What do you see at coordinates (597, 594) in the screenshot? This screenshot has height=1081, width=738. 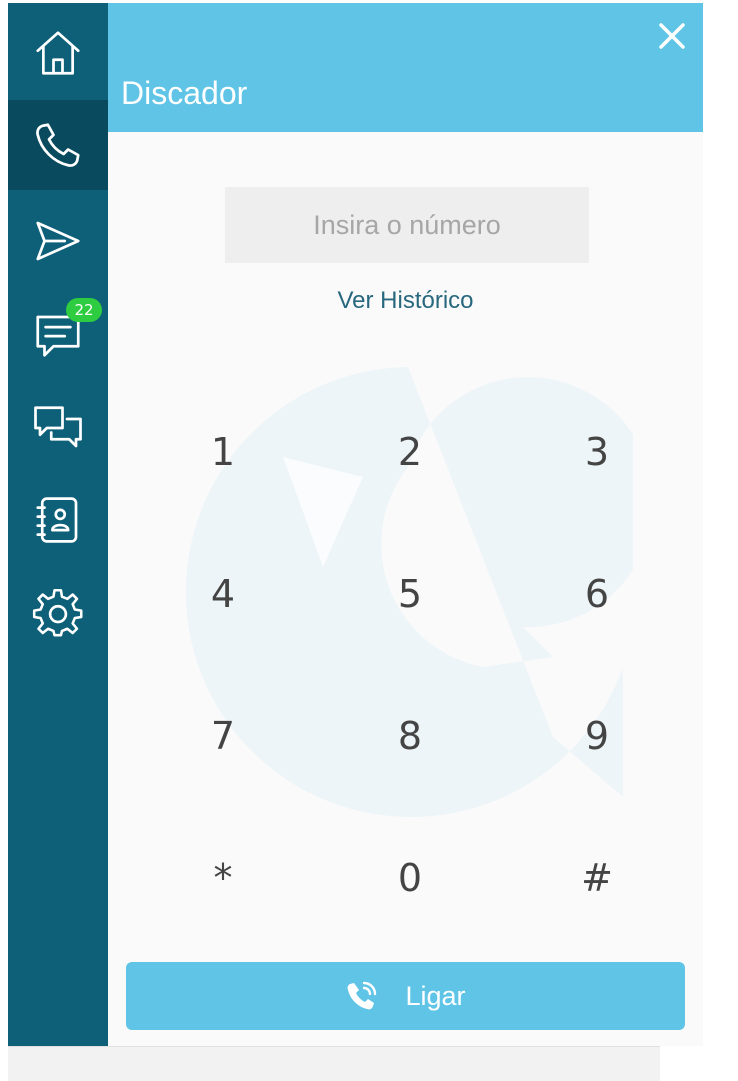 I see `key-6: 6` at bounding box center [597, 594].